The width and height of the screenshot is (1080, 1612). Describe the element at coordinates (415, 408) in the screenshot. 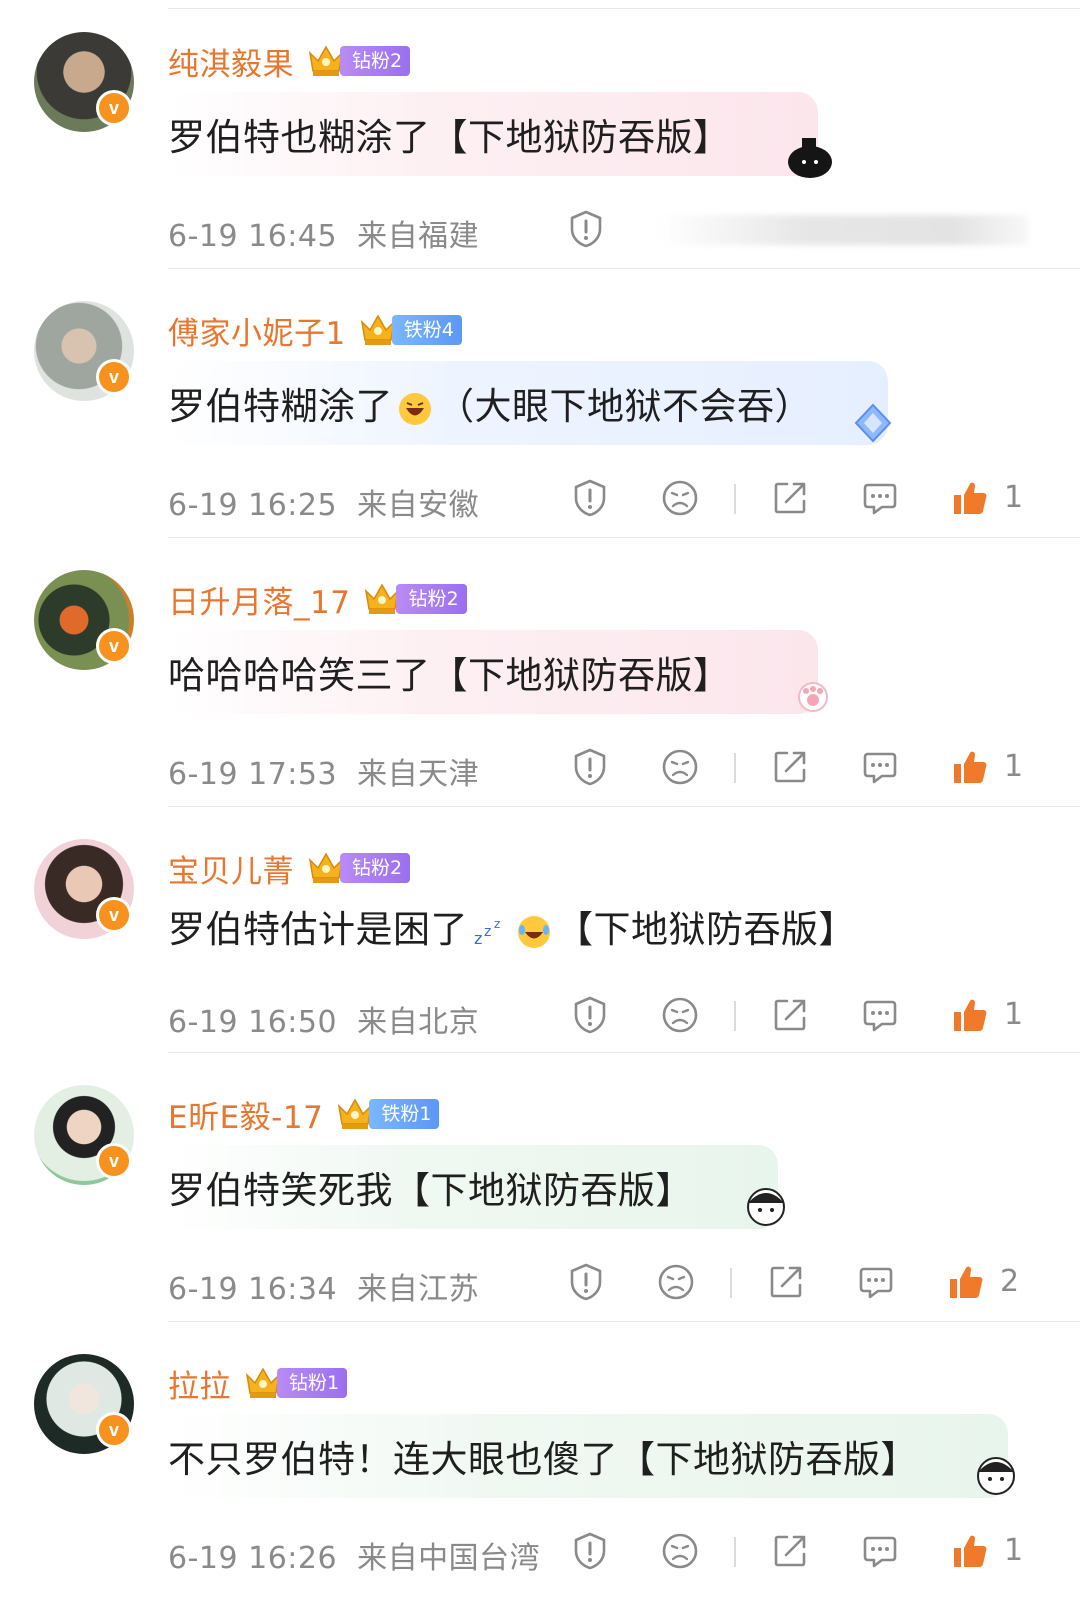

I see `laughing-emoji-icon` at that location.